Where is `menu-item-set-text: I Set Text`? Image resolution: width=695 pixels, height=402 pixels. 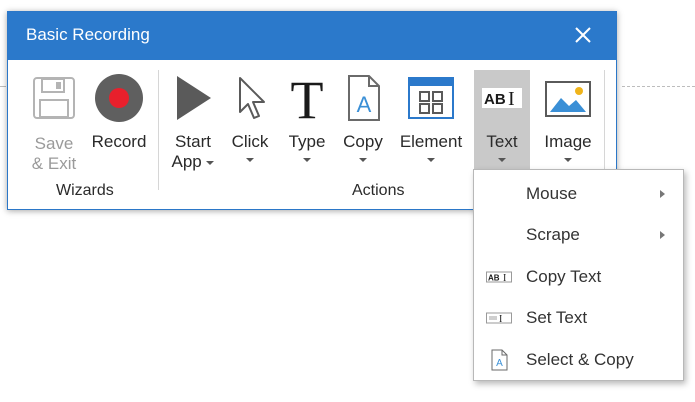 menu-item-set-text: I Set Text is located at coordinates (578, 318).